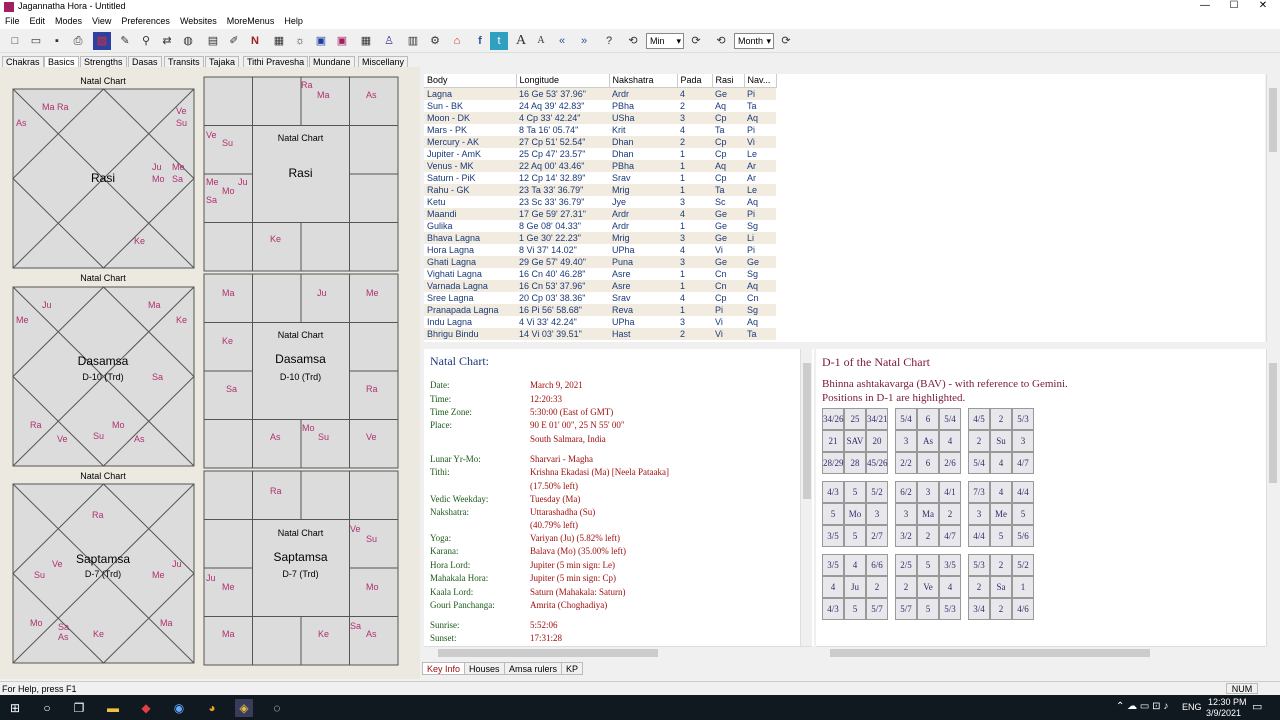 Image resolution: width=1280 pixels, height=720 pixels. I want to click on bav-hscrollbar, so click(1041, 652).